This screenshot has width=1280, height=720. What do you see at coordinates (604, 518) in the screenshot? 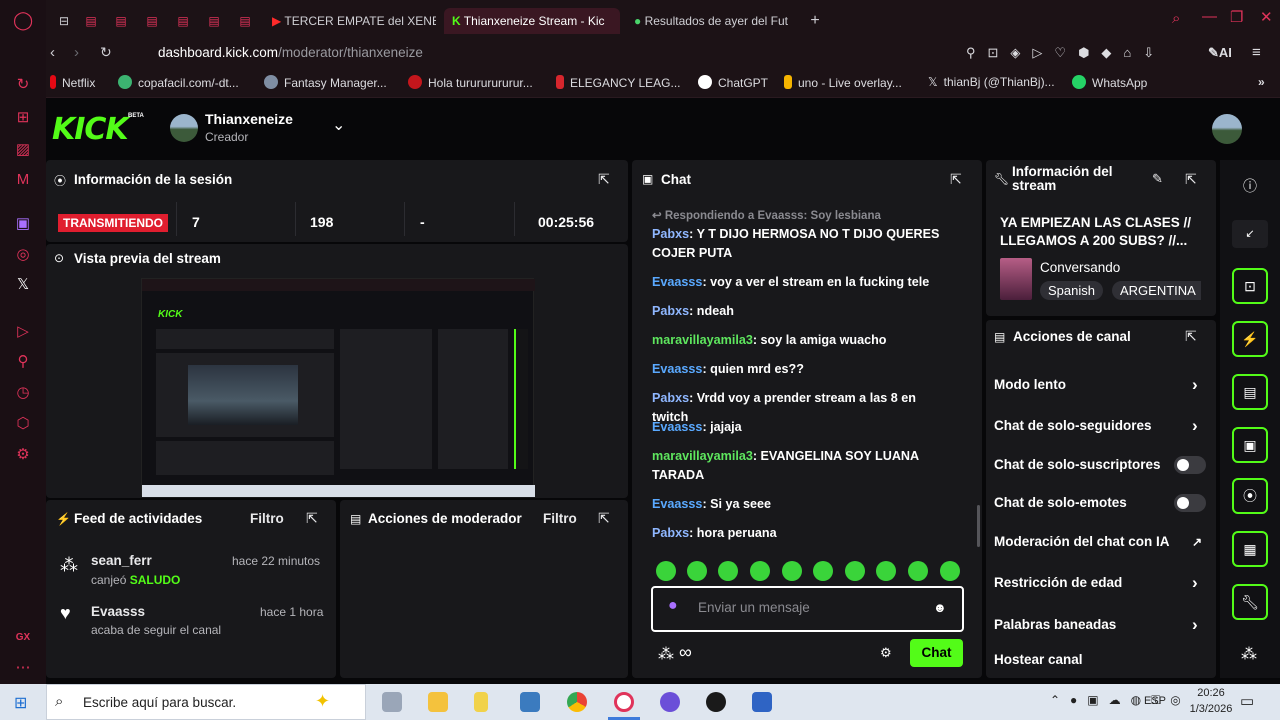
I see `mod-expand-icon: ⇱` at bounding box center [604, 518].